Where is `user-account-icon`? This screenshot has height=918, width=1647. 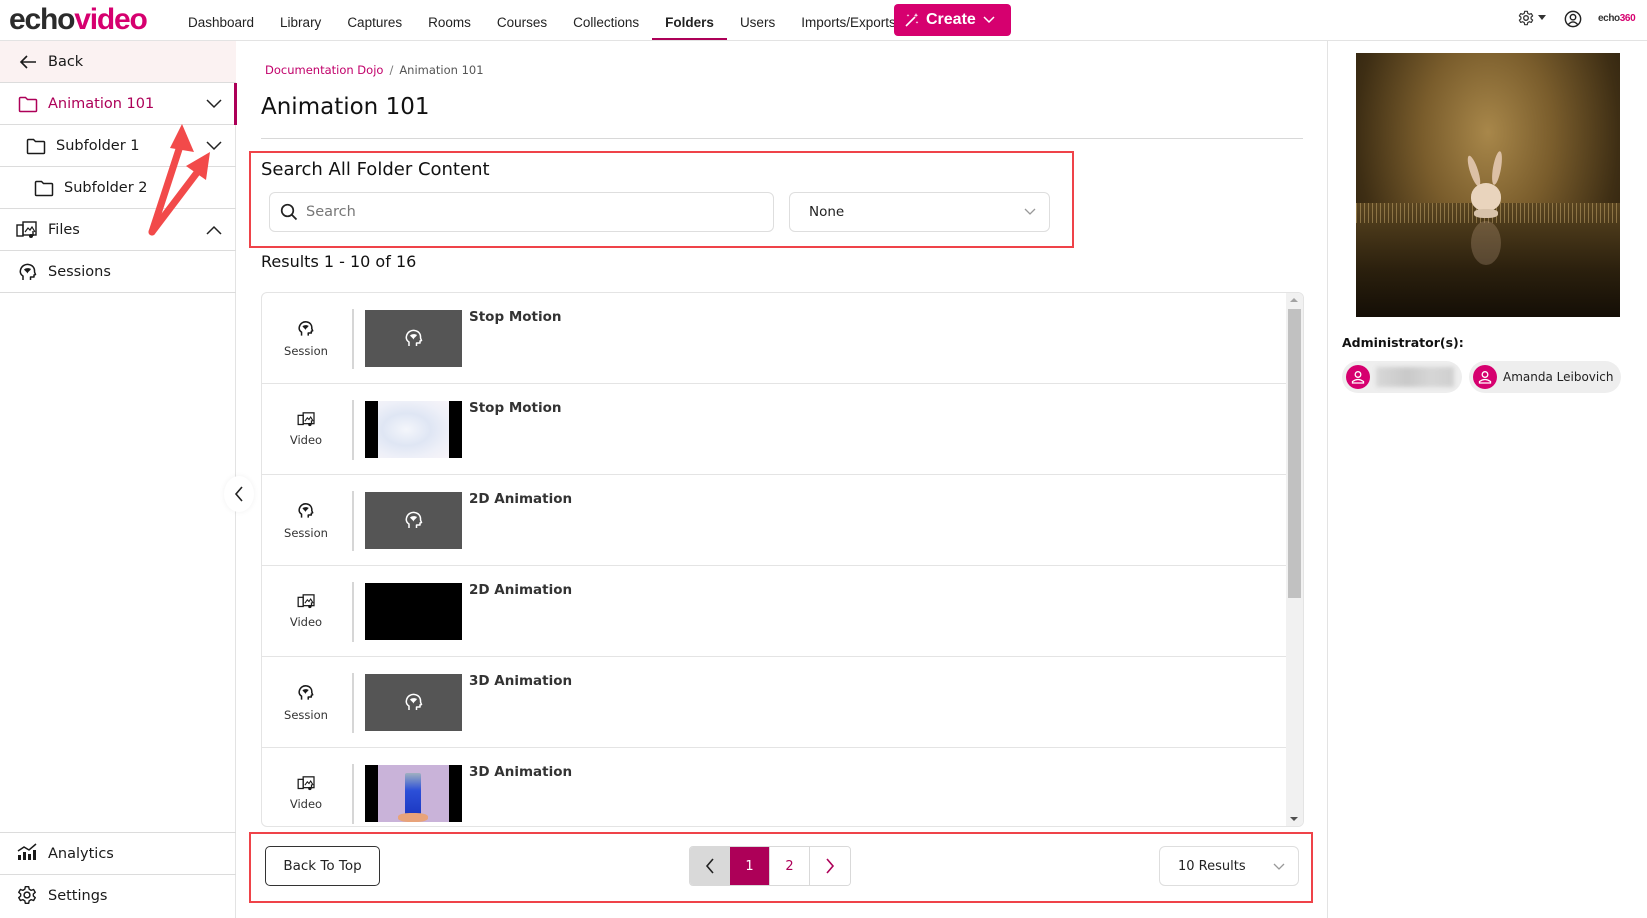
user-account-icon is located at coordinates (1573, 21).